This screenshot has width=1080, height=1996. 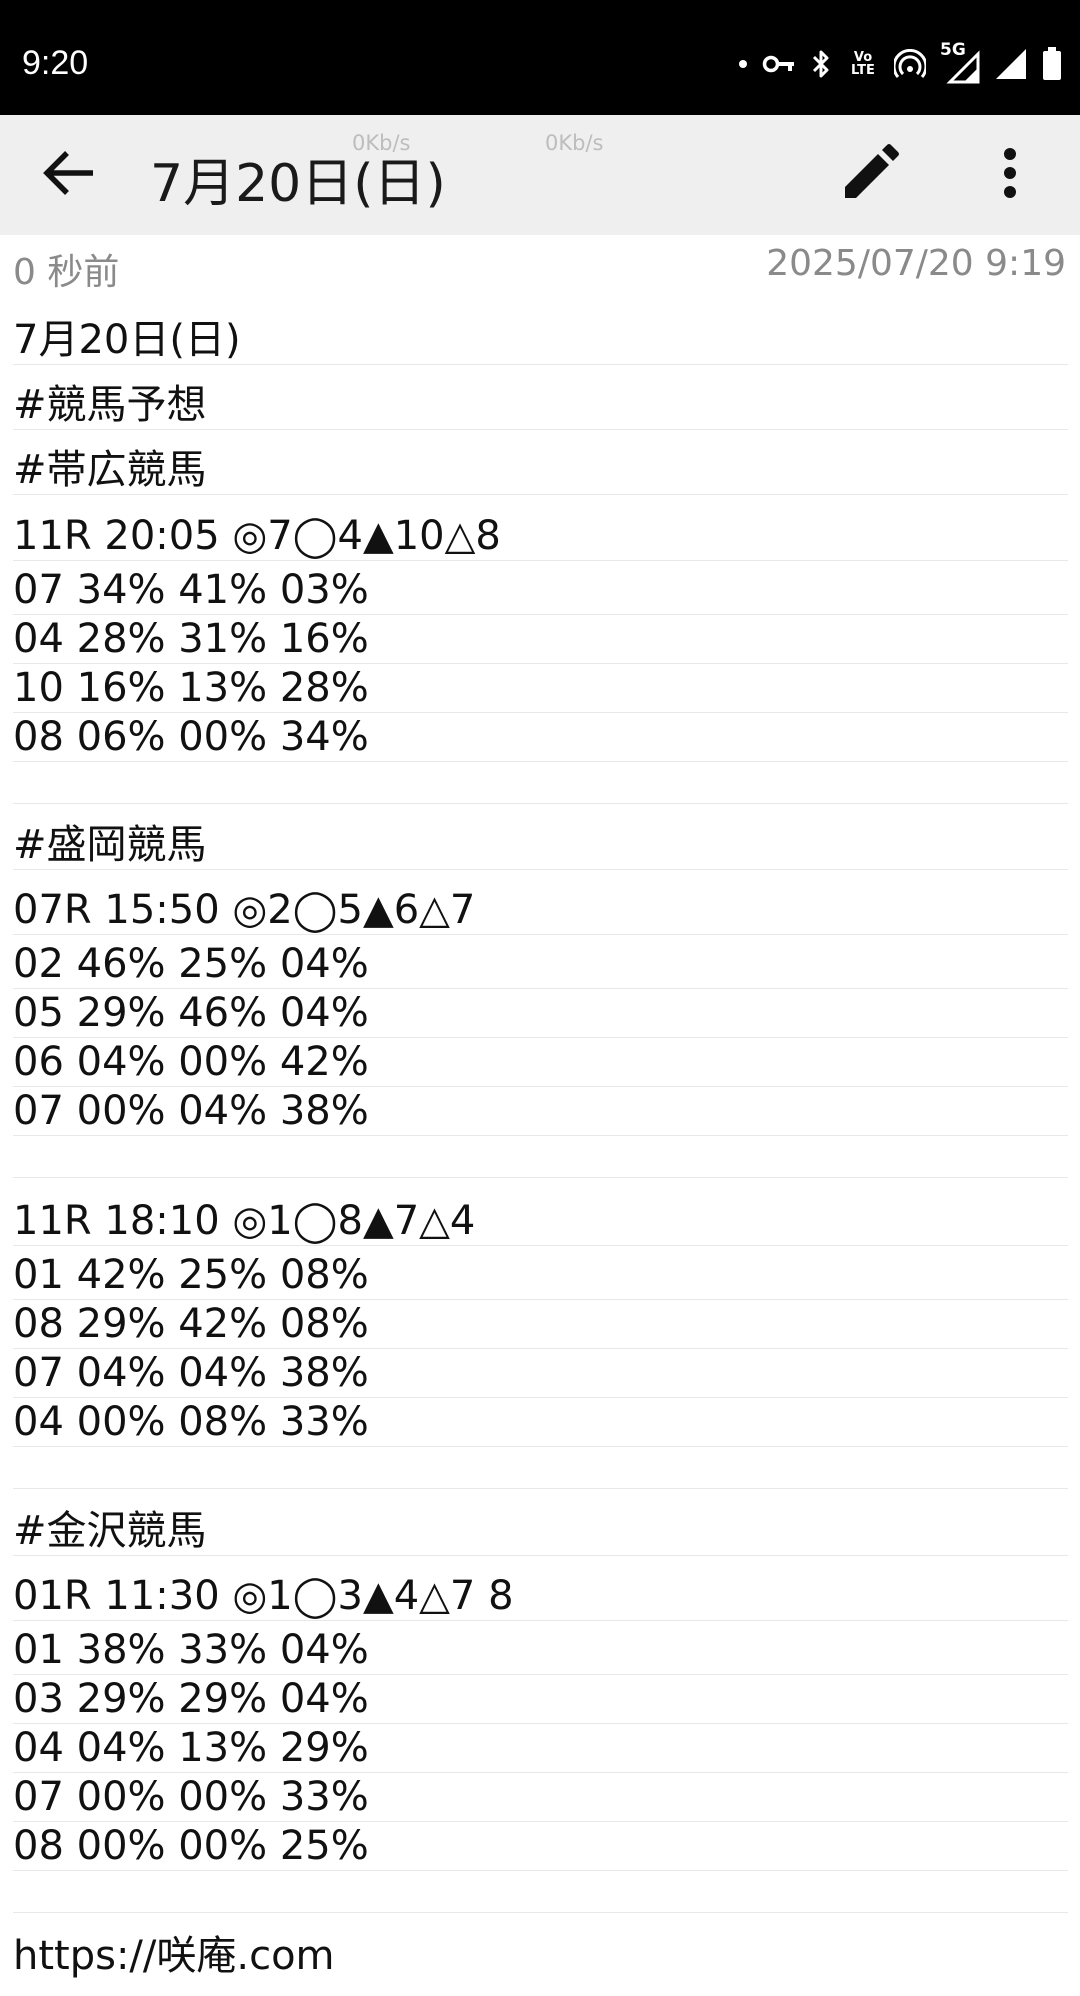 I want to click on status-bar: 9:20 Vo LTE 5G, so click(x=540, y=57).